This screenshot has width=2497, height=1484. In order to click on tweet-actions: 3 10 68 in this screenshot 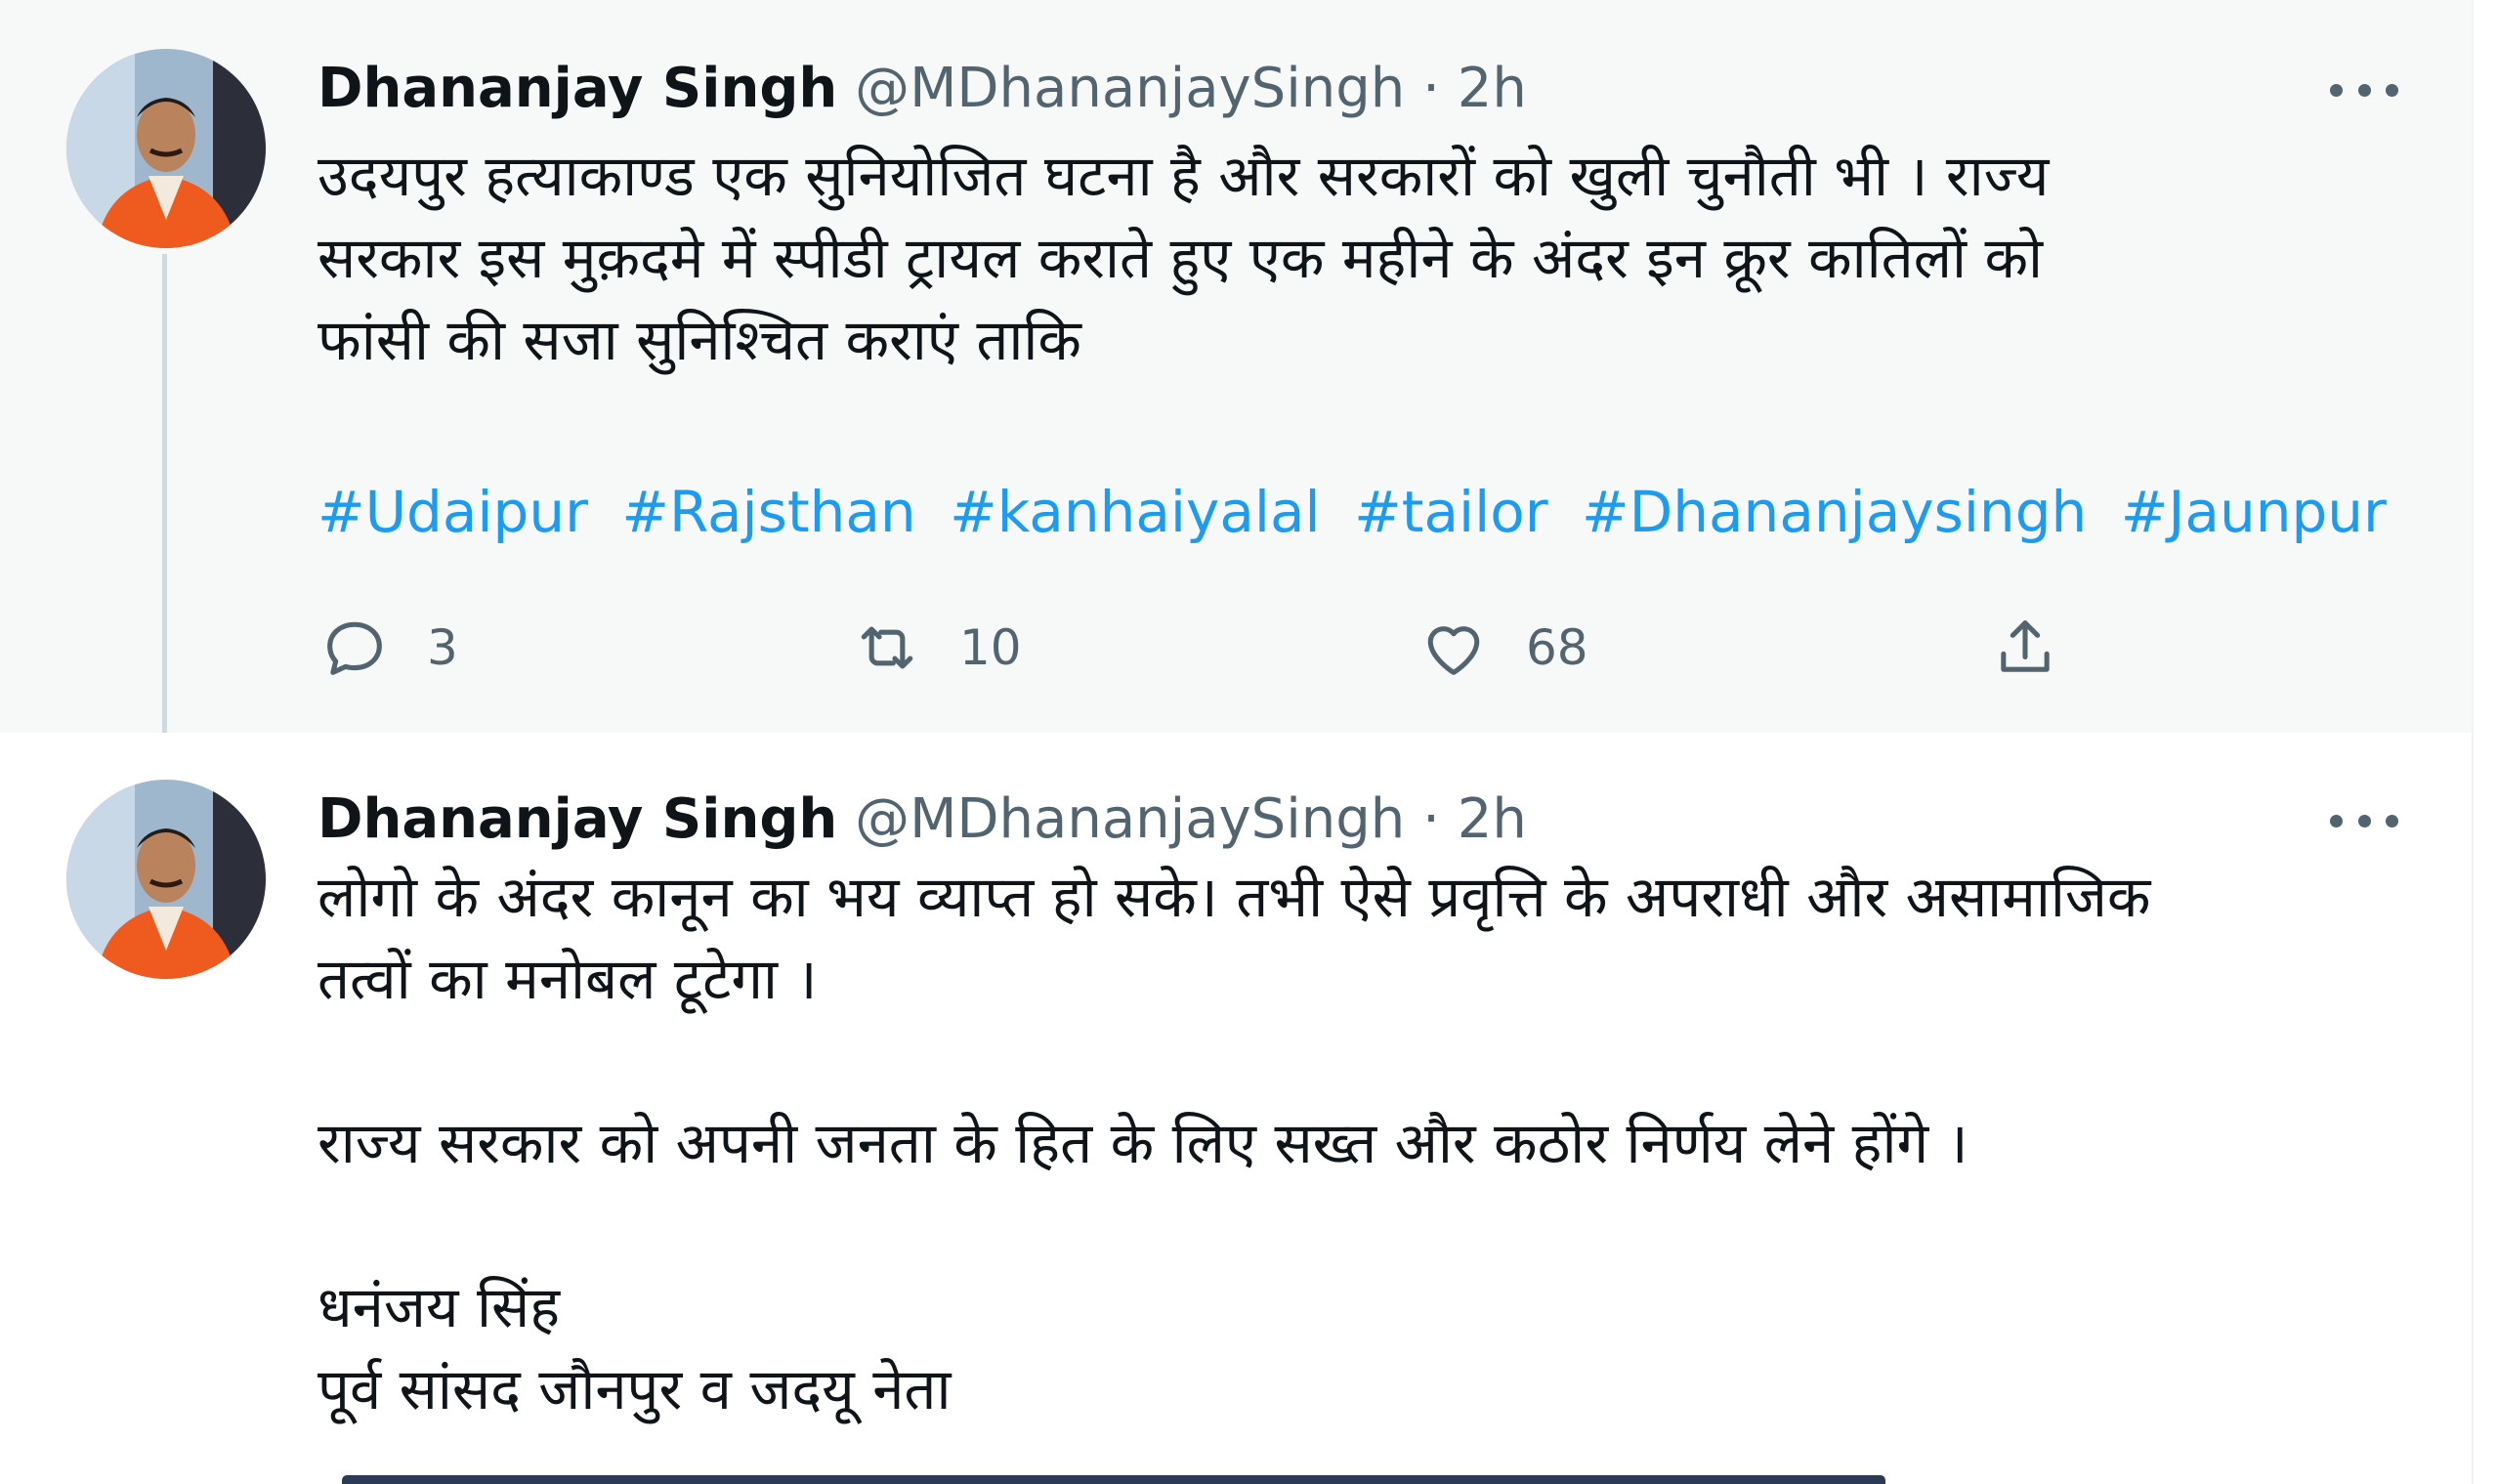, I will do `click(1197, 648)`.